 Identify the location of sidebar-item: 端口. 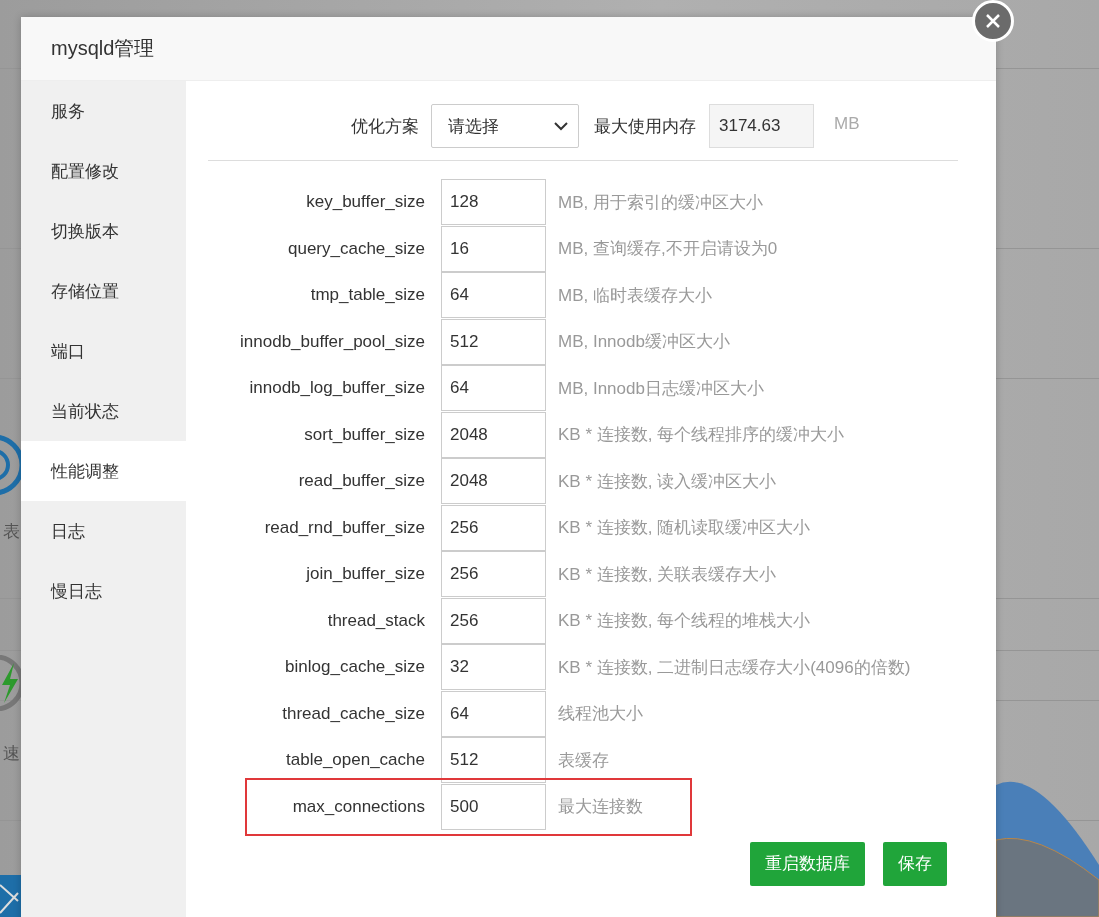
(103, 351).